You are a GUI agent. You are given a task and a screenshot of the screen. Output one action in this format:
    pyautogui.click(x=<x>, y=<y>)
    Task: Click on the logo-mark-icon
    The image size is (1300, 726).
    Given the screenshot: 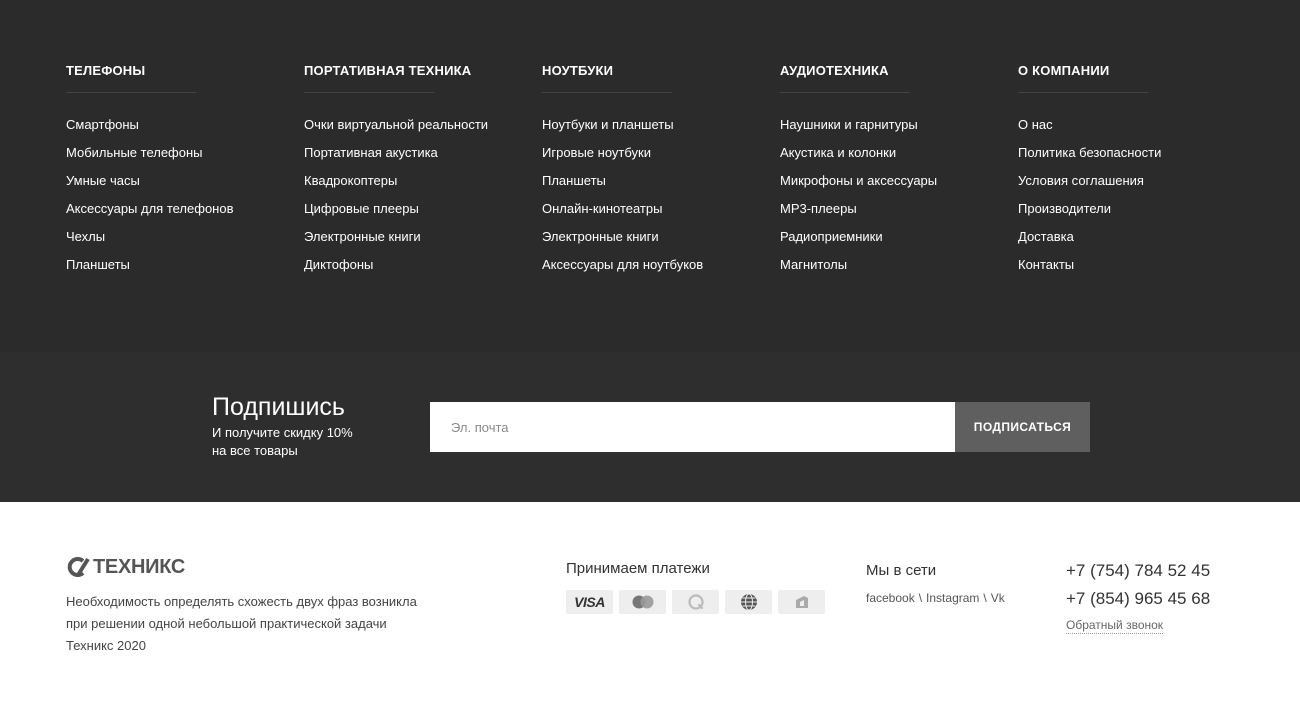 What is the action you would take?
    pyautogui.click(x=78, y=567)
    